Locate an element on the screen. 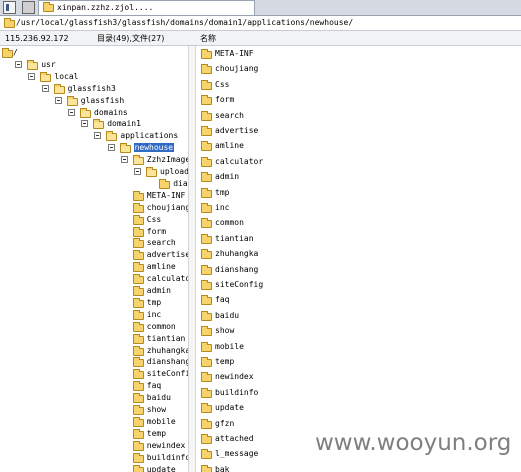  list-item: calculator is located at coordinates (358, 162).